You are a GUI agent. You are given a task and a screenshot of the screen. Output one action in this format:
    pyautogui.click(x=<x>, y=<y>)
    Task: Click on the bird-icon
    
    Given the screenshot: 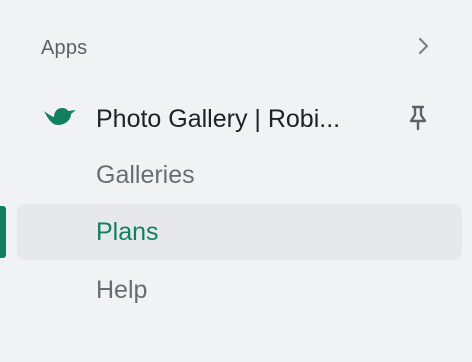 What is the action you would take?
    pyautogui.click(x=60, y=116)
    